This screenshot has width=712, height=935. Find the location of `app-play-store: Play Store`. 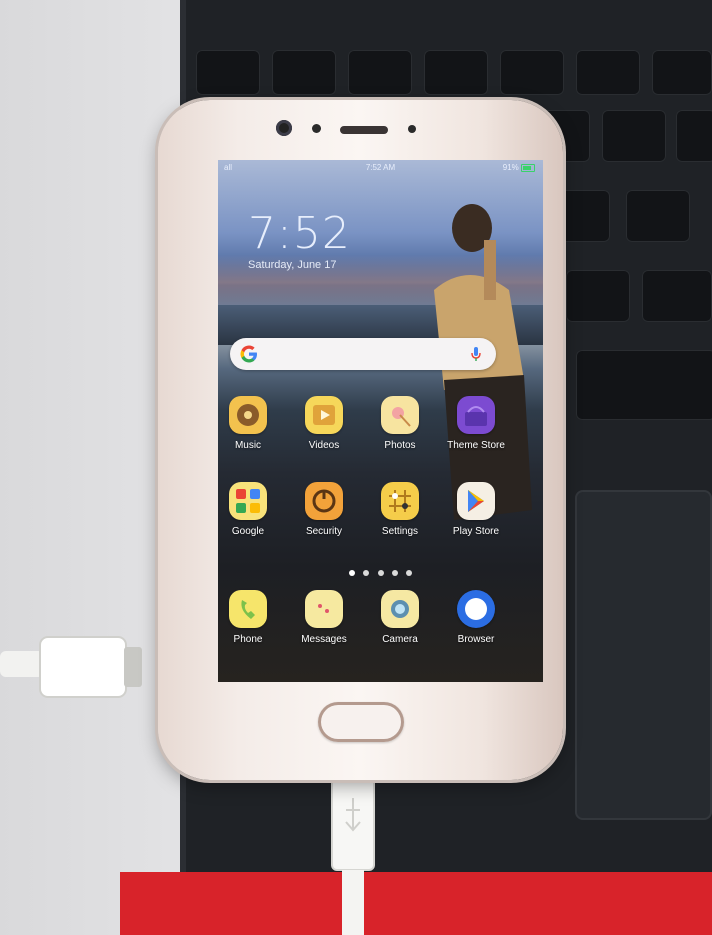

app-play-store: Play Store is located at coordinates (476, 509).